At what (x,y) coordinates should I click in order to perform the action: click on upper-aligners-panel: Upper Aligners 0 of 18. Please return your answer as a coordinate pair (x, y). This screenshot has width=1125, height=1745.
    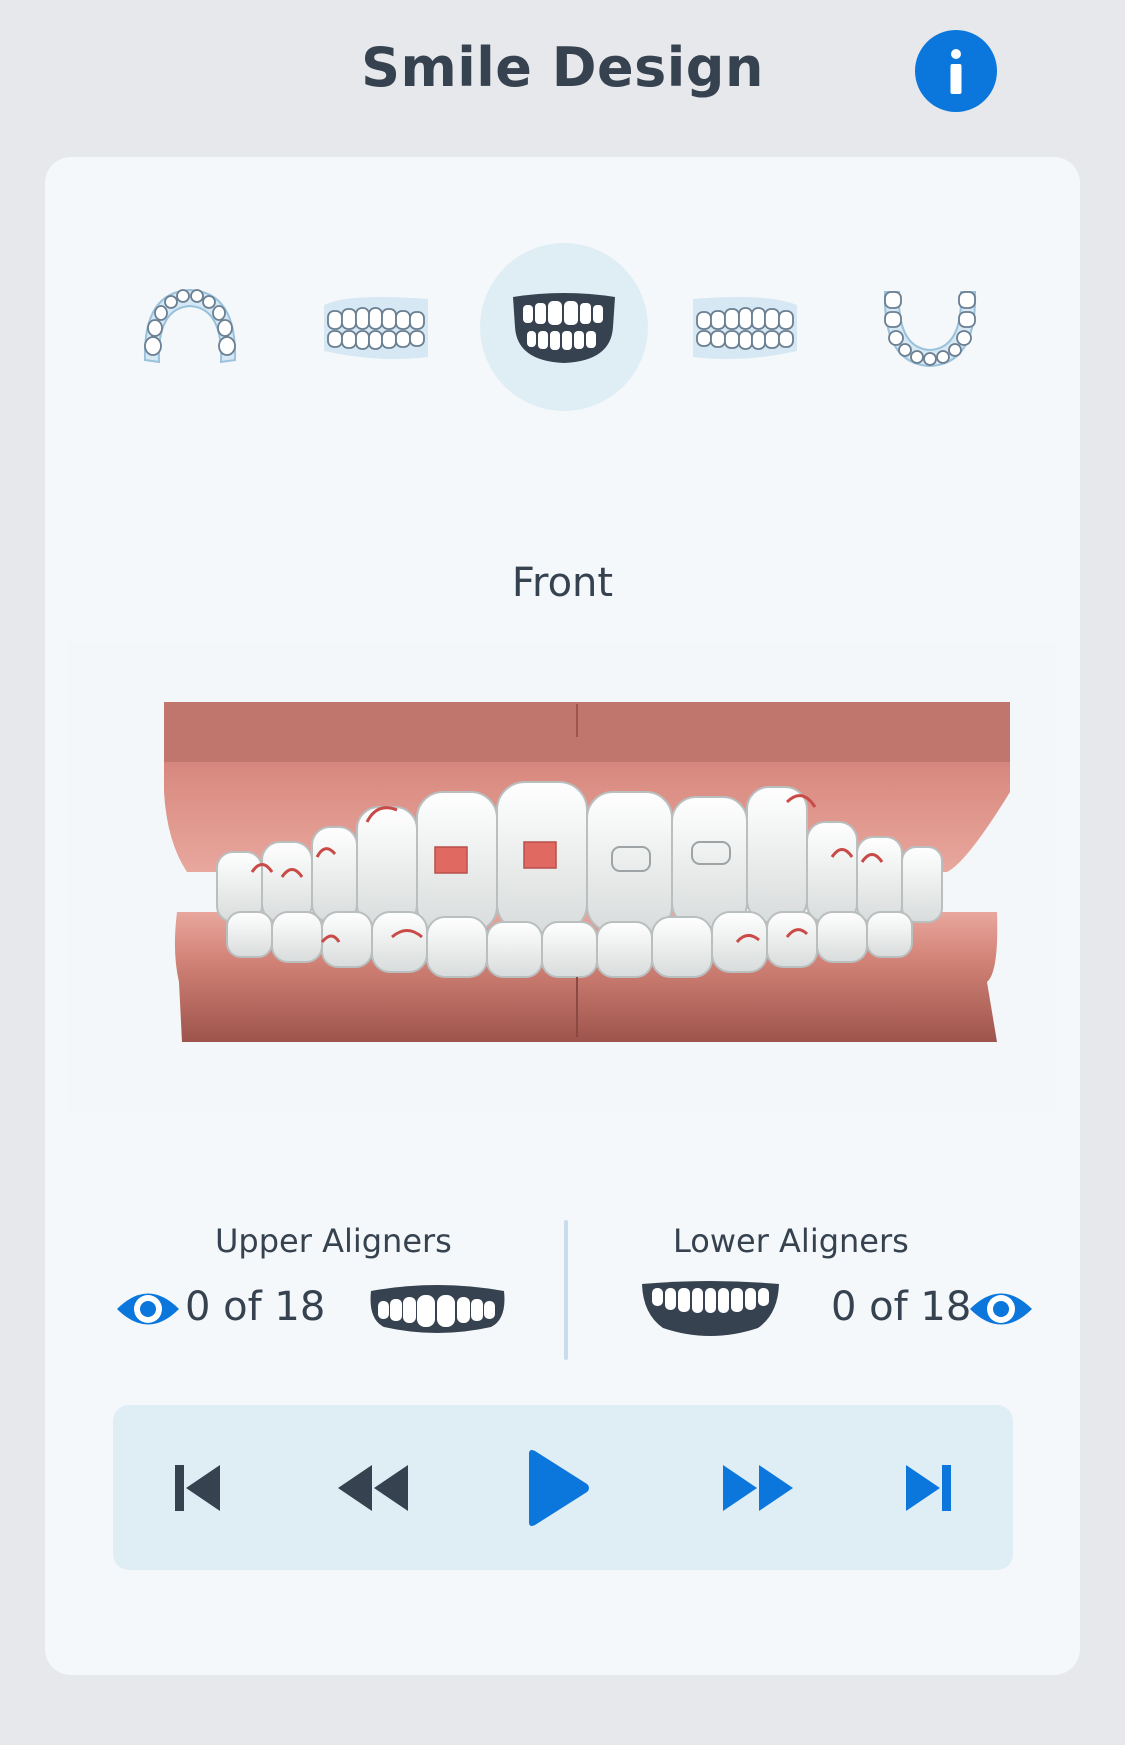
    Looking at the image, I should click on (304, 1292).